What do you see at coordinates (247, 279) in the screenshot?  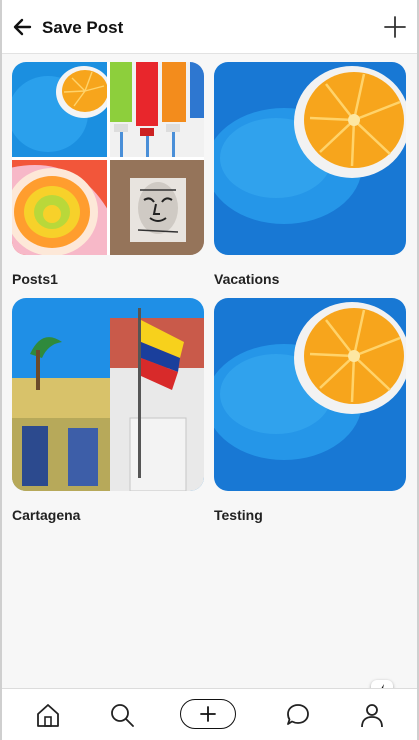 I see `board-label: Vacations` at bounding box center [247, 279].